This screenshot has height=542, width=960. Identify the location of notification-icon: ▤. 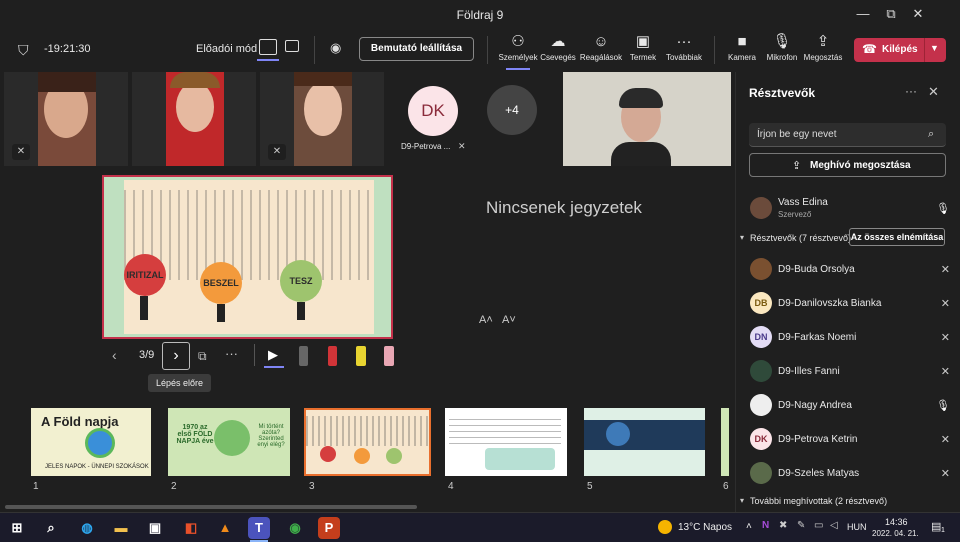
(936, 526).